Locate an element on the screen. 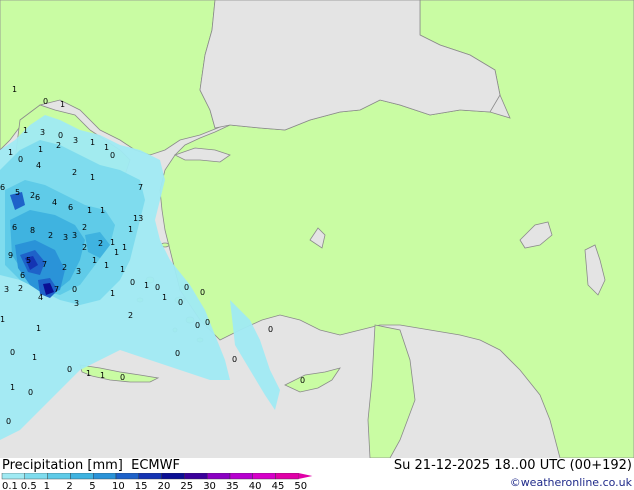 Image resolution: width=634 pixels, height=490 pixels. legend-tick: 30 is located at coordinates (209, 485).